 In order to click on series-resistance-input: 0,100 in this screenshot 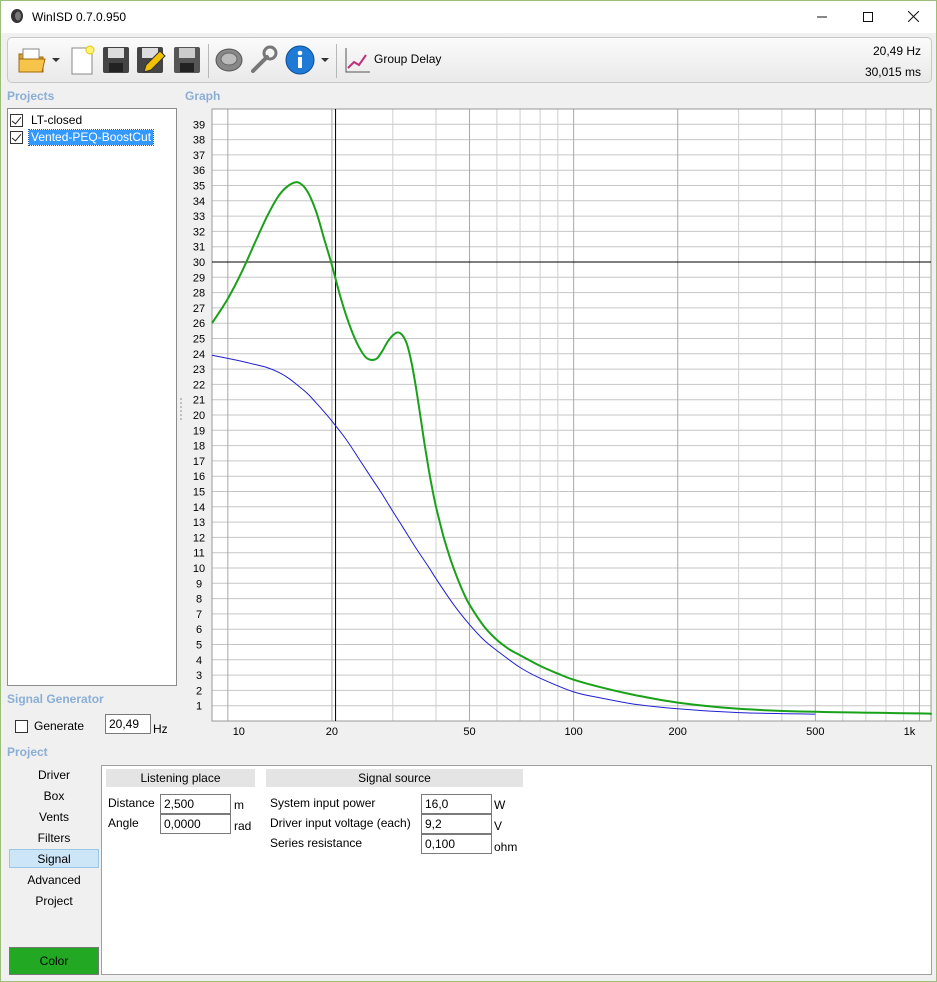, I will do `click(456, 844)`.